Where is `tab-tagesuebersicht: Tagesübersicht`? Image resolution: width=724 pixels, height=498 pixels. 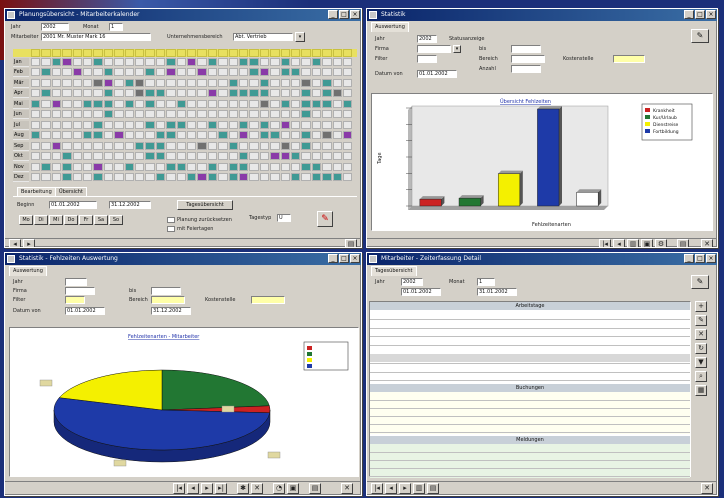
tab-tagesuebersicht: Tagesübersicht is located at coordinates (394, 271).